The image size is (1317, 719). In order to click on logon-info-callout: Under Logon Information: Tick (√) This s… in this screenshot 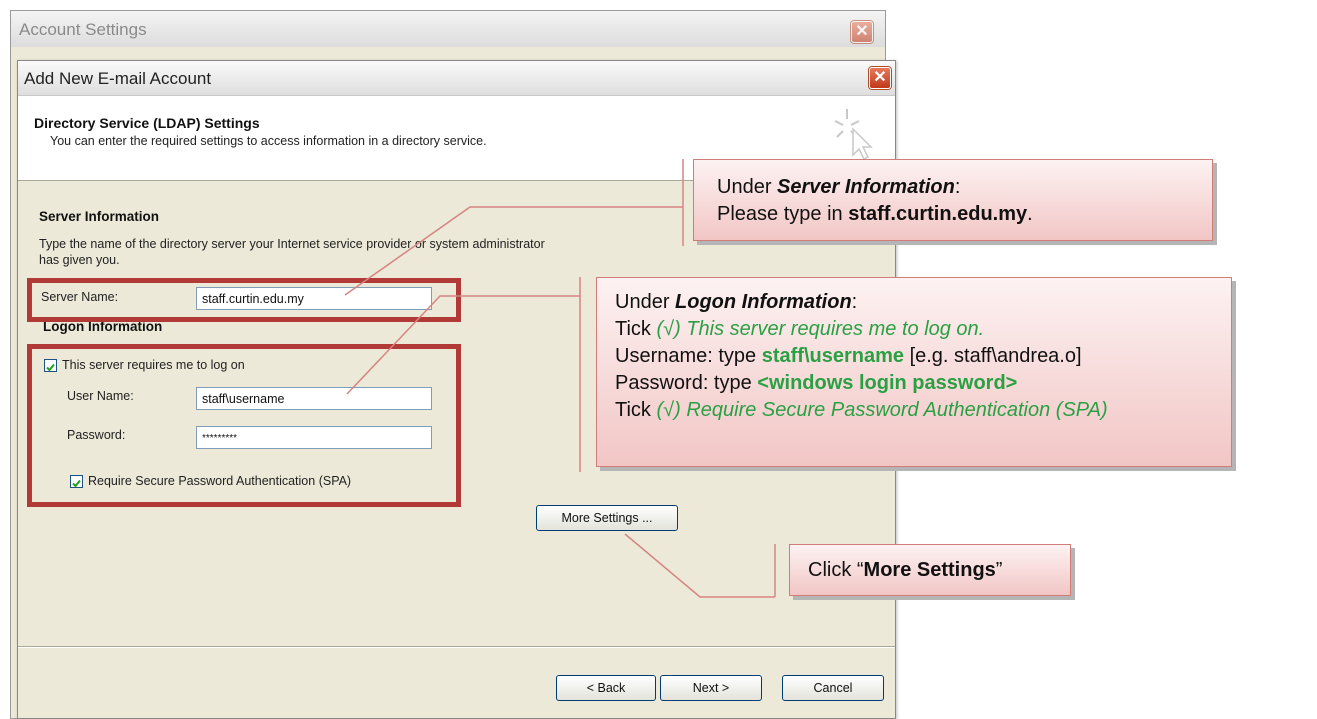, I will do `click(914, 372)`.